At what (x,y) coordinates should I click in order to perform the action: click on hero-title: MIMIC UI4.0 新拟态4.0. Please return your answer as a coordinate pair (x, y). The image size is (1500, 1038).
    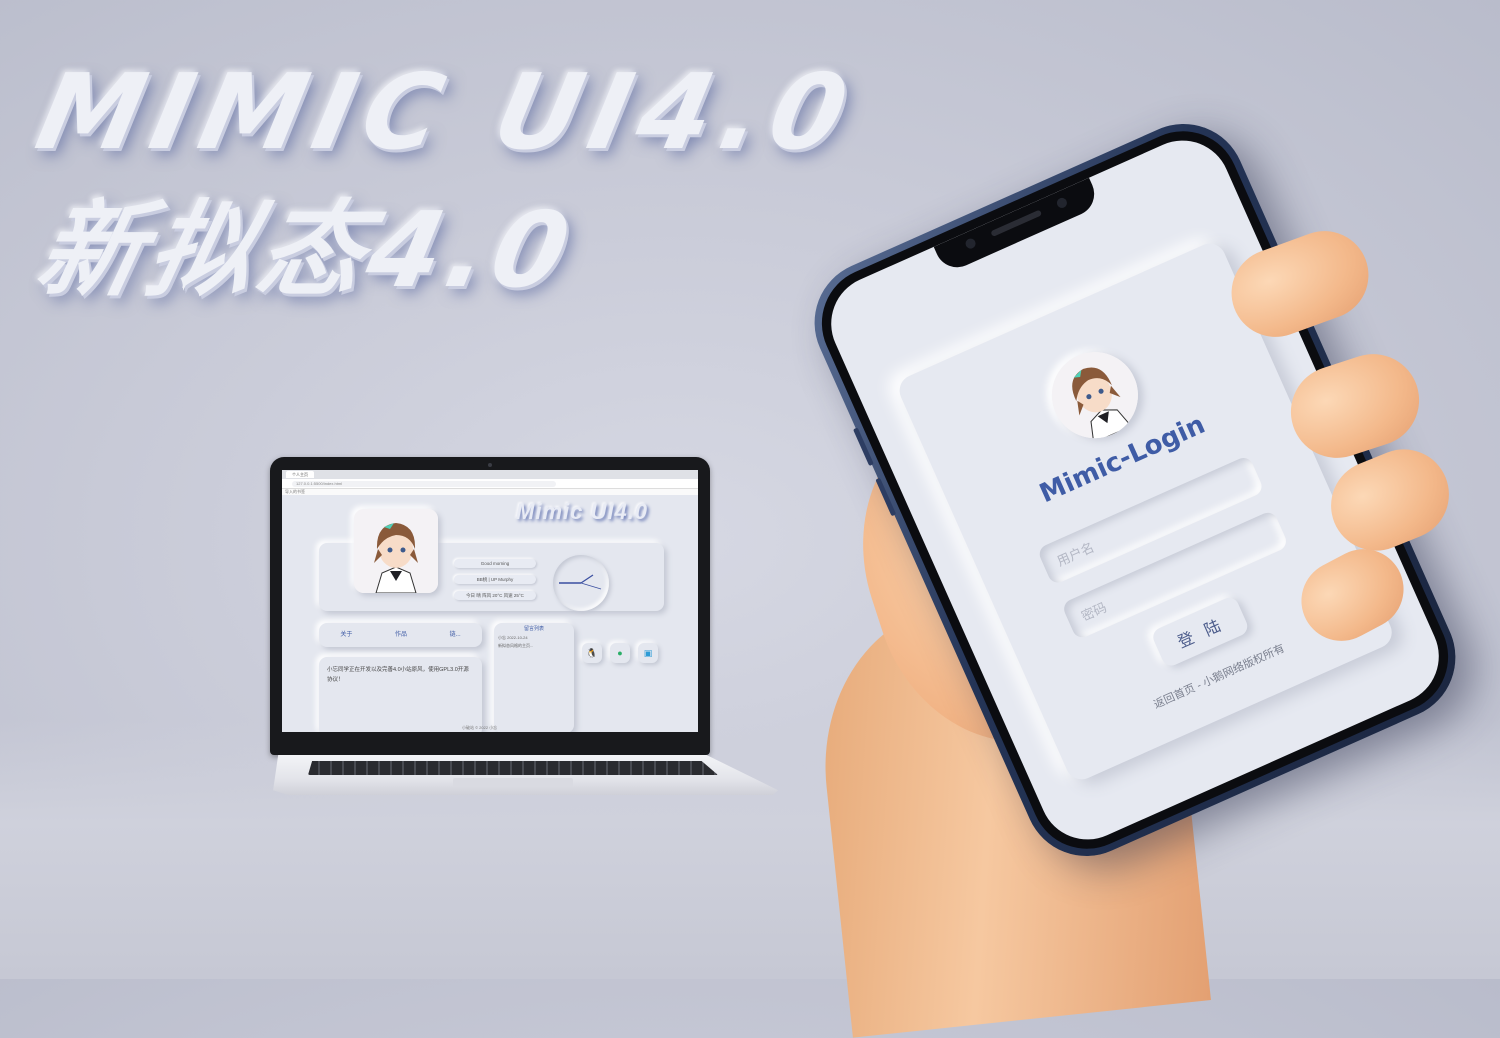
    Looking at the image, I should click on (447, 181).